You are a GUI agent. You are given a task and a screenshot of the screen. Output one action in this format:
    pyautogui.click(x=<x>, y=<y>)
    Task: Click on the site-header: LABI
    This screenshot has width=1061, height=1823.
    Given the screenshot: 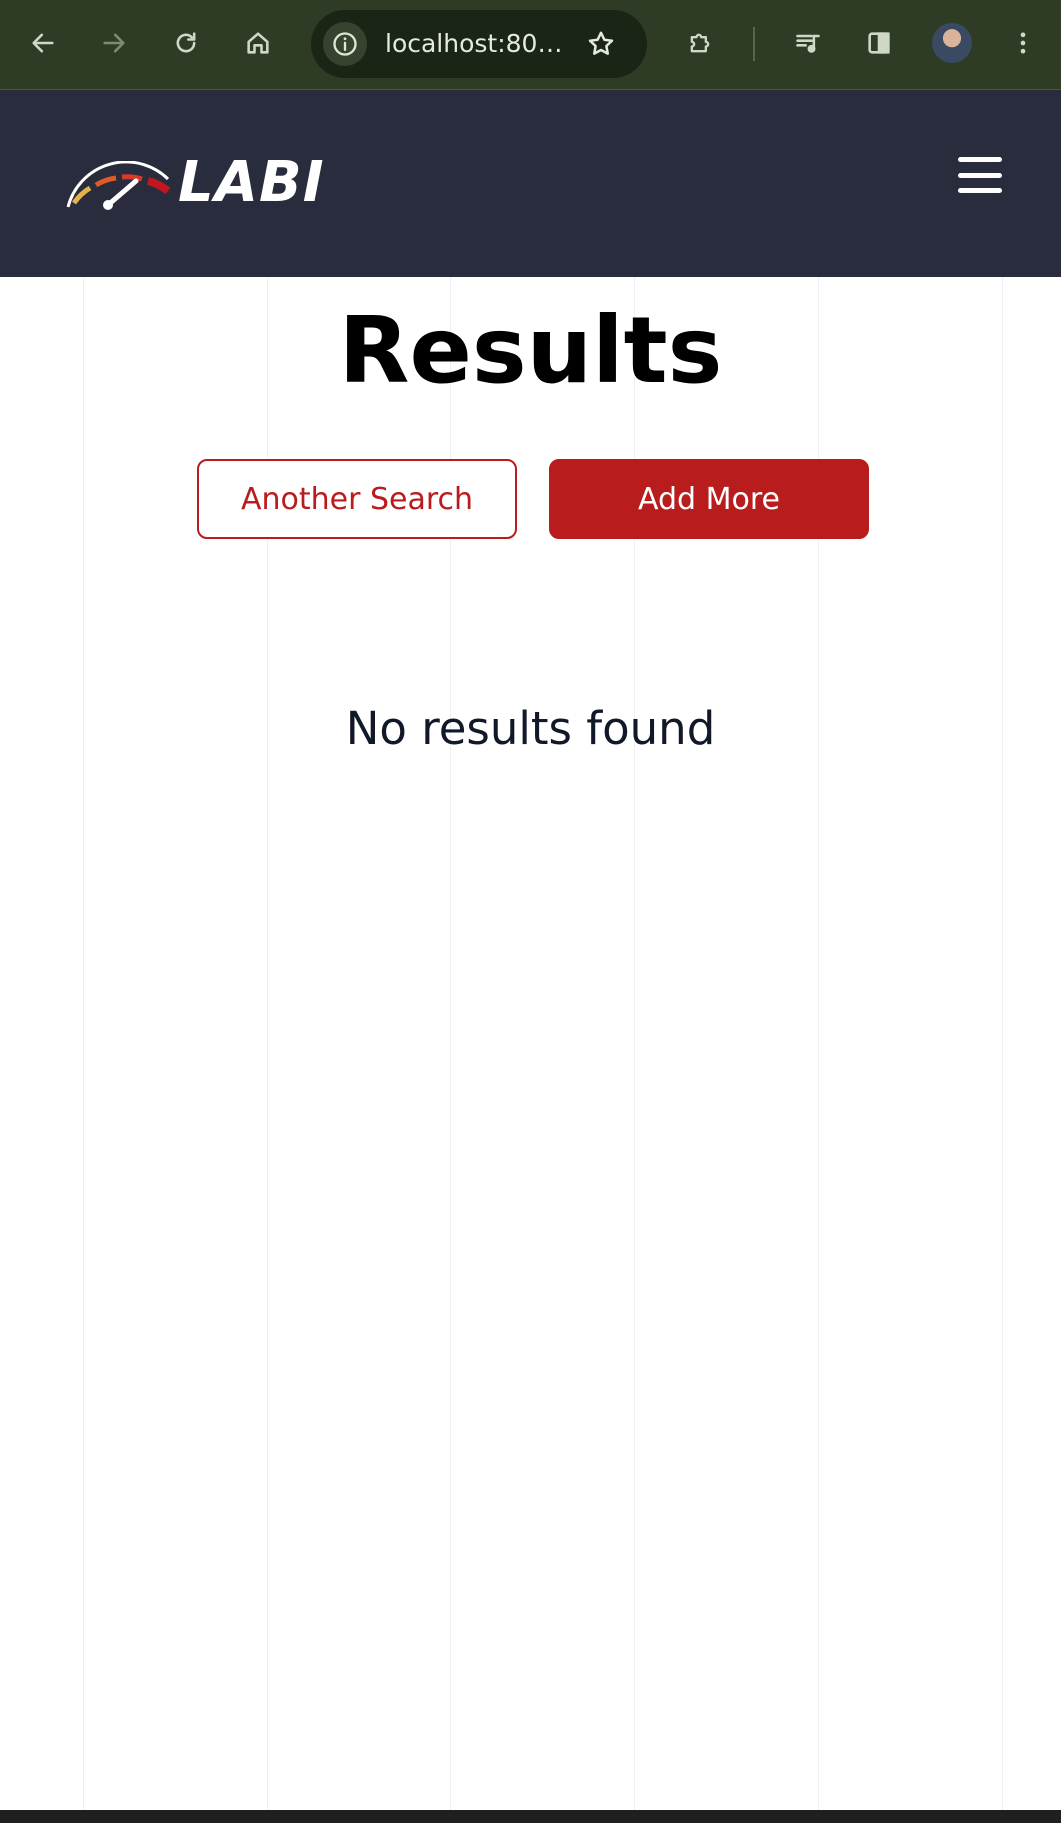 What is the action you would take?
    pyautogui.click(x=530, y=183)
    